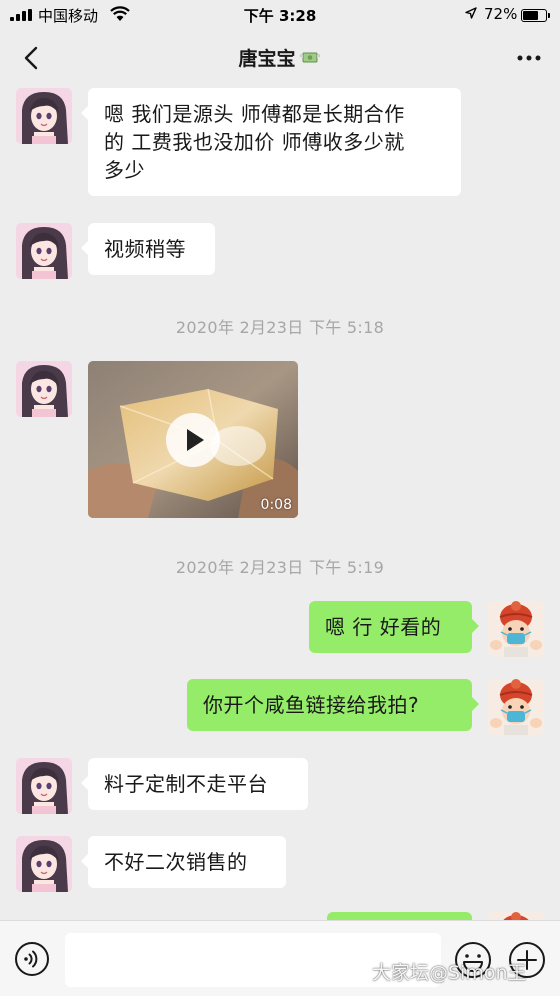  Describe the element at coordinates (124, 170) in the screenshot. I see `message-line: 多少` at that location.